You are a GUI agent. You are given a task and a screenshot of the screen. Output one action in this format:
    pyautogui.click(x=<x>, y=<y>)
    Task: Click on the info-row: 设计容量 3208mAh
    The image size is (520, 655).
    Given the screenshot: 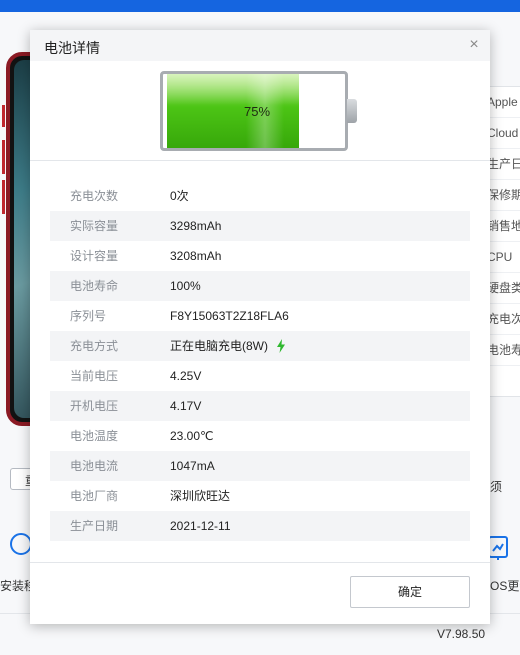 What is the action you would take?
    pyautogui.click(x=260, y=256)
    